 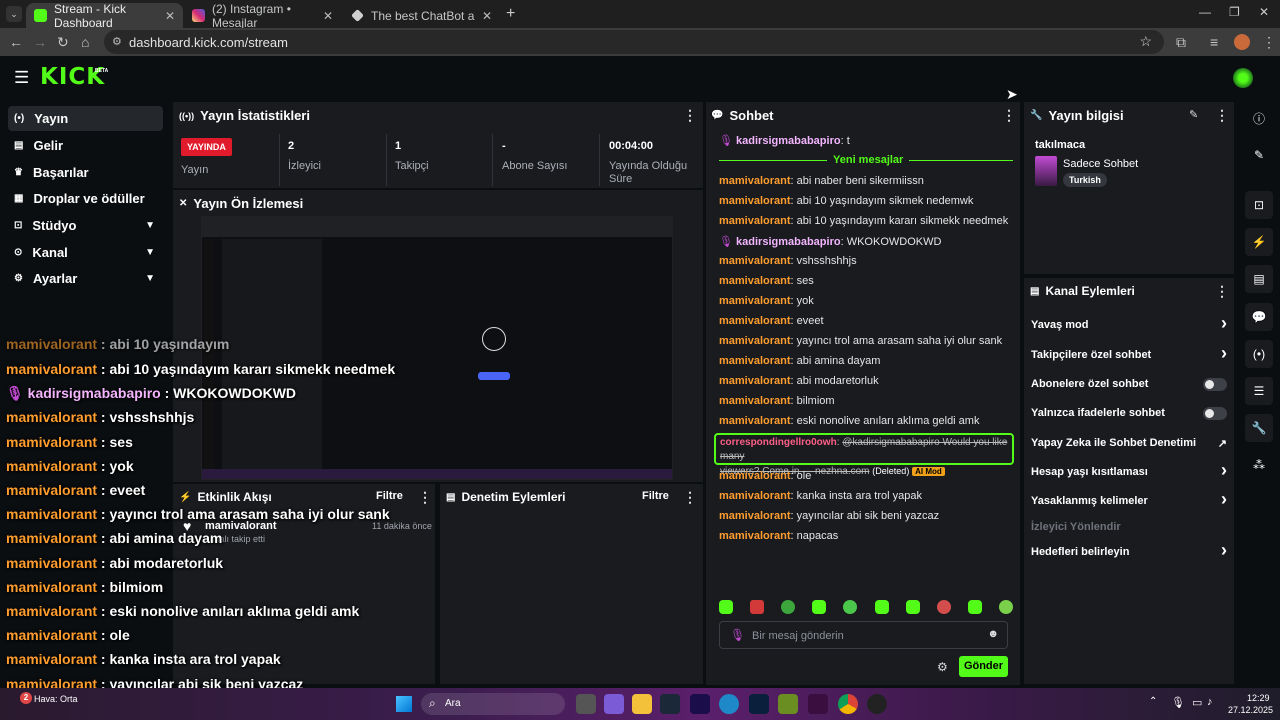 What do you see at coordinates (14, 14) in the screenshot?
I see `tab-search-icon: ⌄` at bounding box center [14, 14].